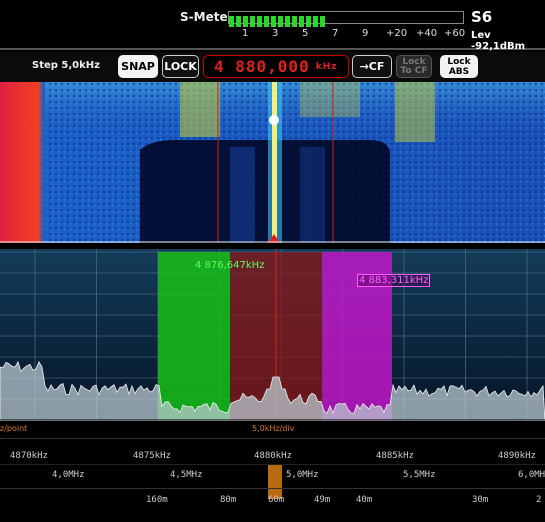 This screenshot has height=522, width=545. Describe the element at coordinates (531, 475) in the screenshot. I see `mhz-tick-label: 6,0MHz` at that location.